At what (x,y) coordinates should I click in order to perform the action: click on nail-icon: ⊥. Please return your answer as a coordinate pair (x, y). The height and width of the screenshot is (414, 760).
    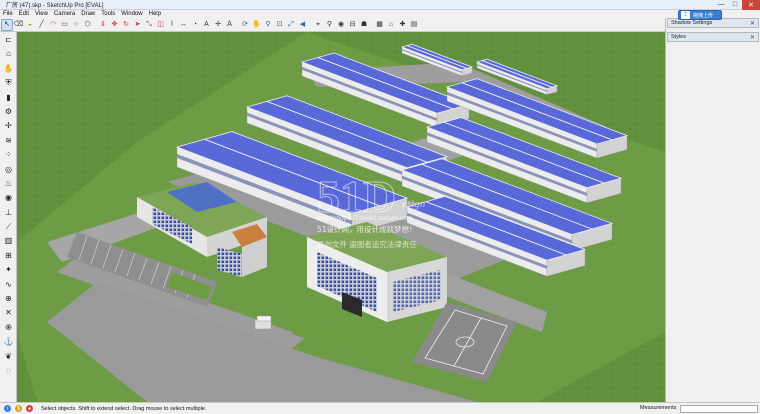
    Looking at the image, I should click on (8, 212).